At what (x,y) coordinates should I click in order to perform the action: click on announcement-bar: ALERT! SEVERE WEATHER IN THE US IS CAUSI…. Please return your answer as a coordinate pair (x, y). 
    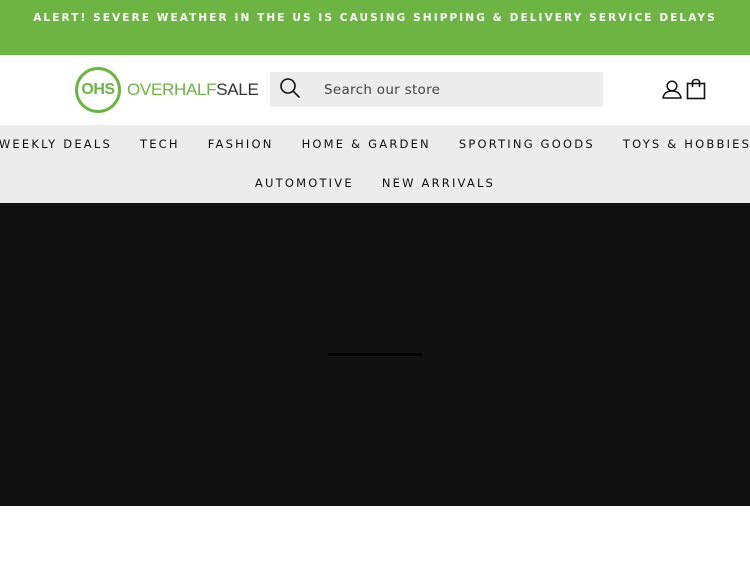
    Looking at the image, I should click on (375, 27).